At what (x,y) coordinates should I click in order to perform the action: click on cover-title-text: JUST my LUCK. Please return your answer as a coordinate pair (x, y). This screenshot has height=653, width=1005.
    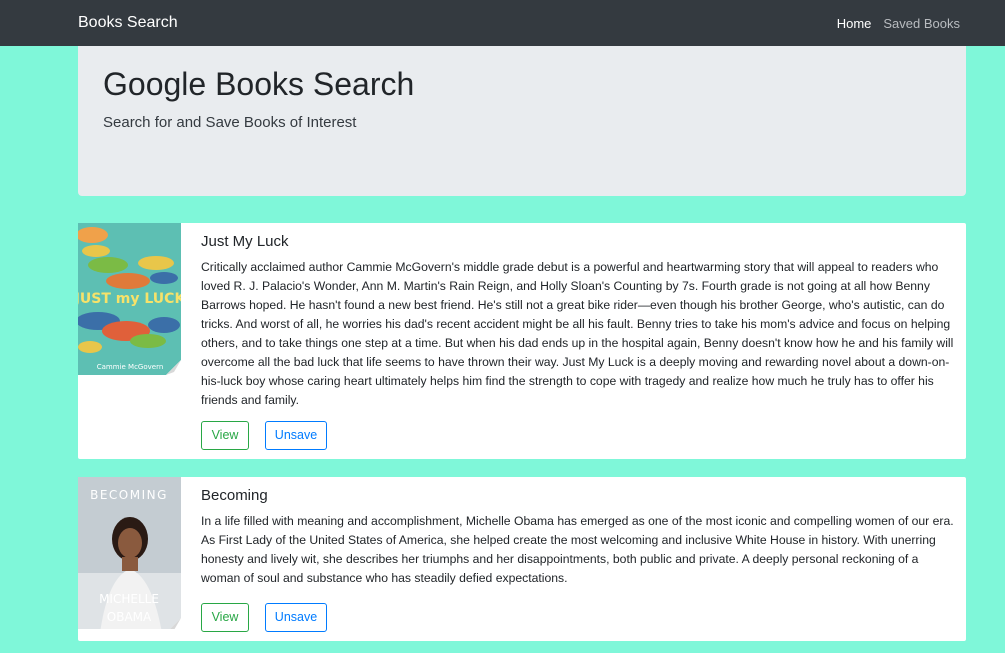
    Looking at the image, I should click on (129, 299).